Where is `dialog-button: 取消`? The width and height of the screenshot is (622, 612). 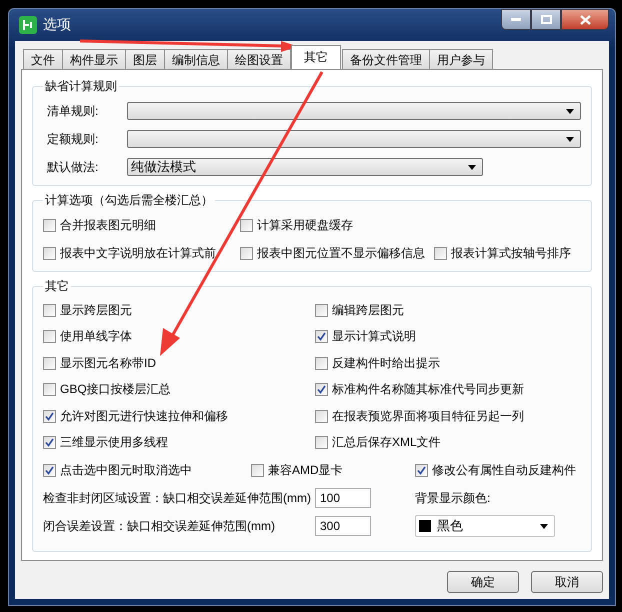 dialog-button: 取消 is located at coordinates (567, 582).